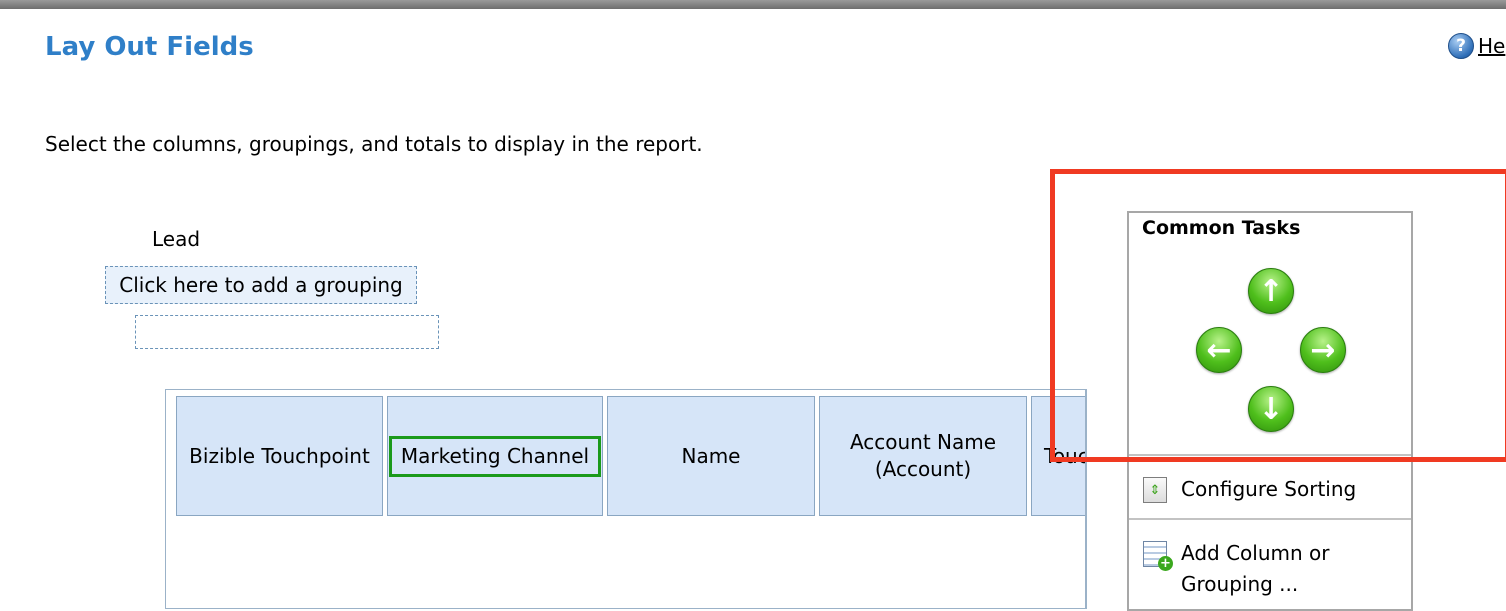  What do you see at coordinates (1268, 489) in the screenshot?
I see `configure-sorting-label: Configure Sorting` at bounding box center [1268, 489].